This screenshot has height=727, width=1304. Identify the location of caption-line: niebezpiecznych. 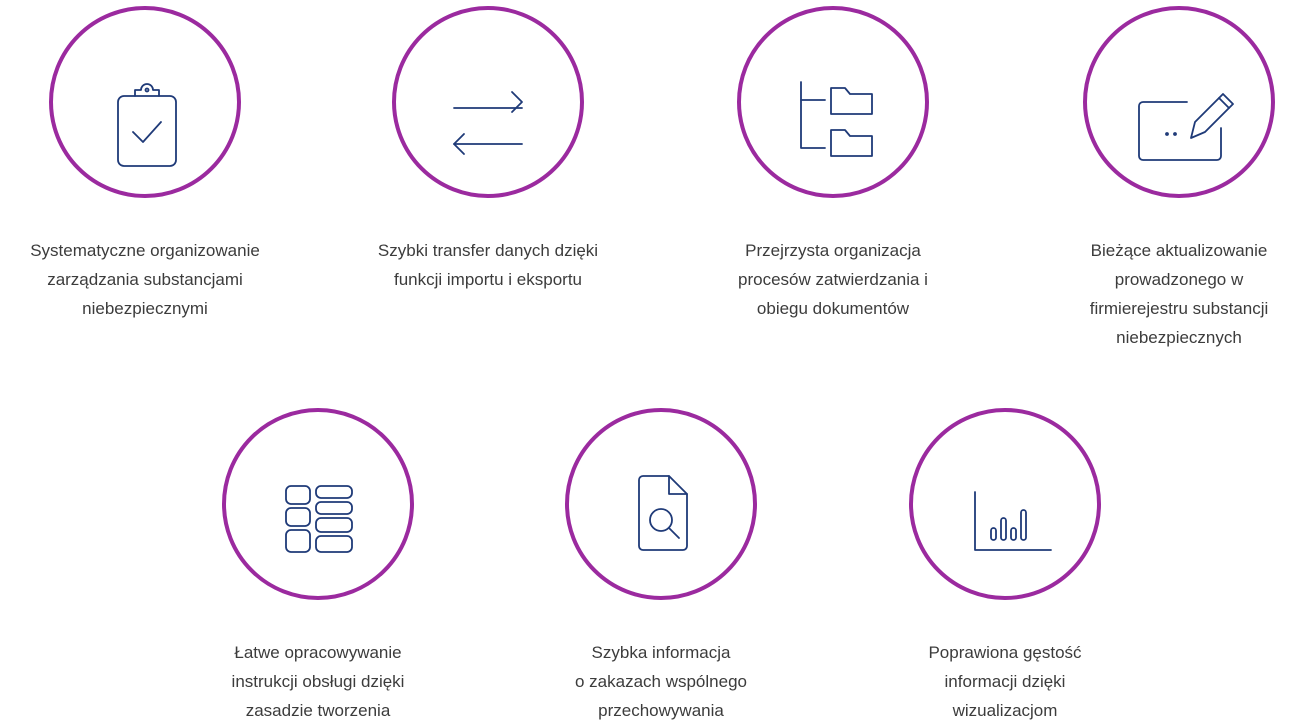
(1179, 337).